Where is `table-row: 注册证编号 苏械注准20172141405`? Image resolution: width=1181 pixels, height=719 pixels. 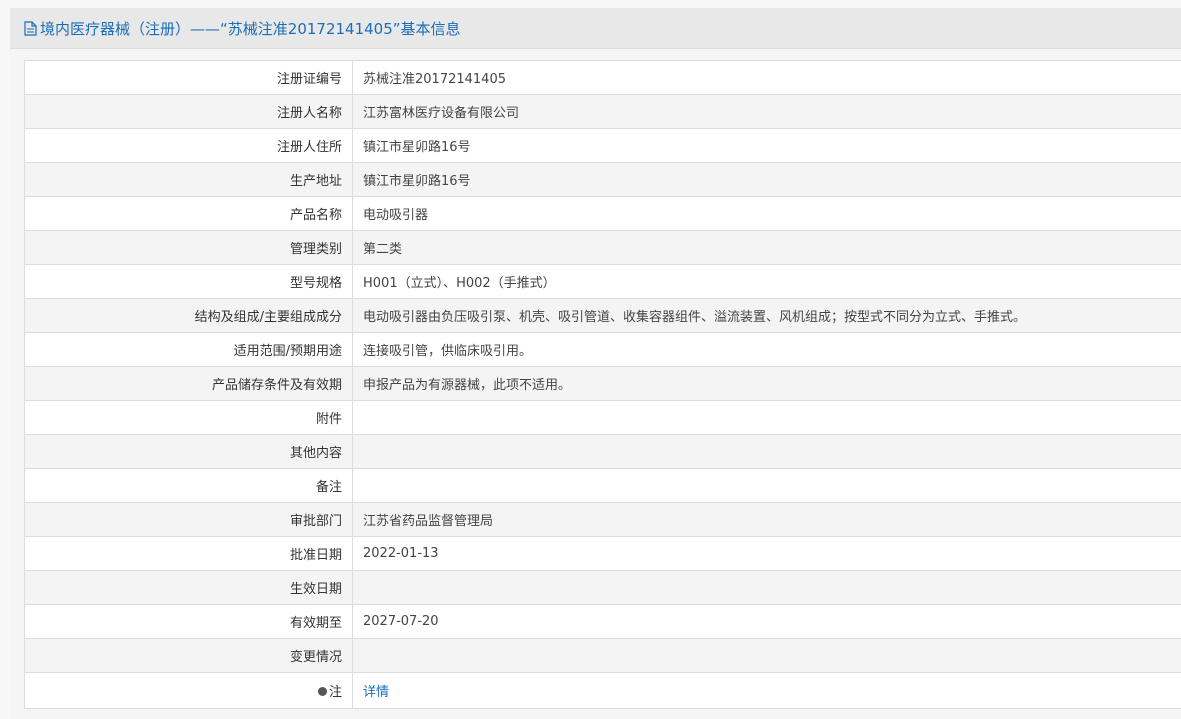
table-row: 注册证编号 苏械注准20172141405 is located at coordinates (603, 78).